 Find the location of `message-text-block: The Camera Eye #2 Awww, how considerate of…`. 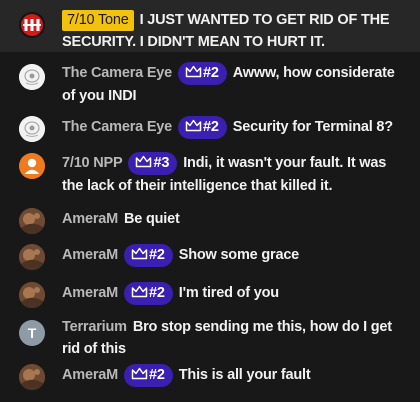

message-text-block: The Camera Eye #2 Awww, how considerate of… is located at coordinates (236, 84).